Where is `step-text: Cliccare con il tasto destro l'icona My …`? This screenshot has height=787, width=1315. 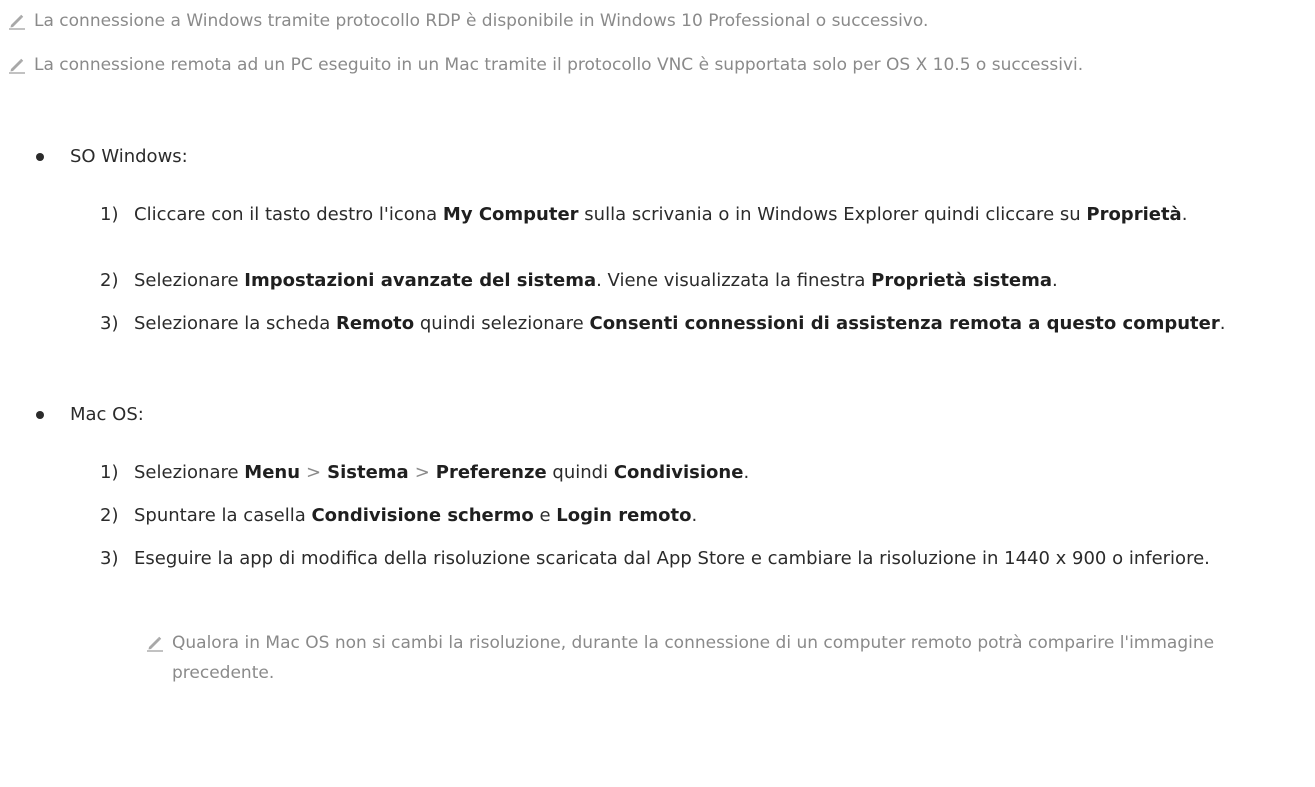 step-text: Cliccare con il tasto destro l'icona My … is located at coordinates (661, 214).